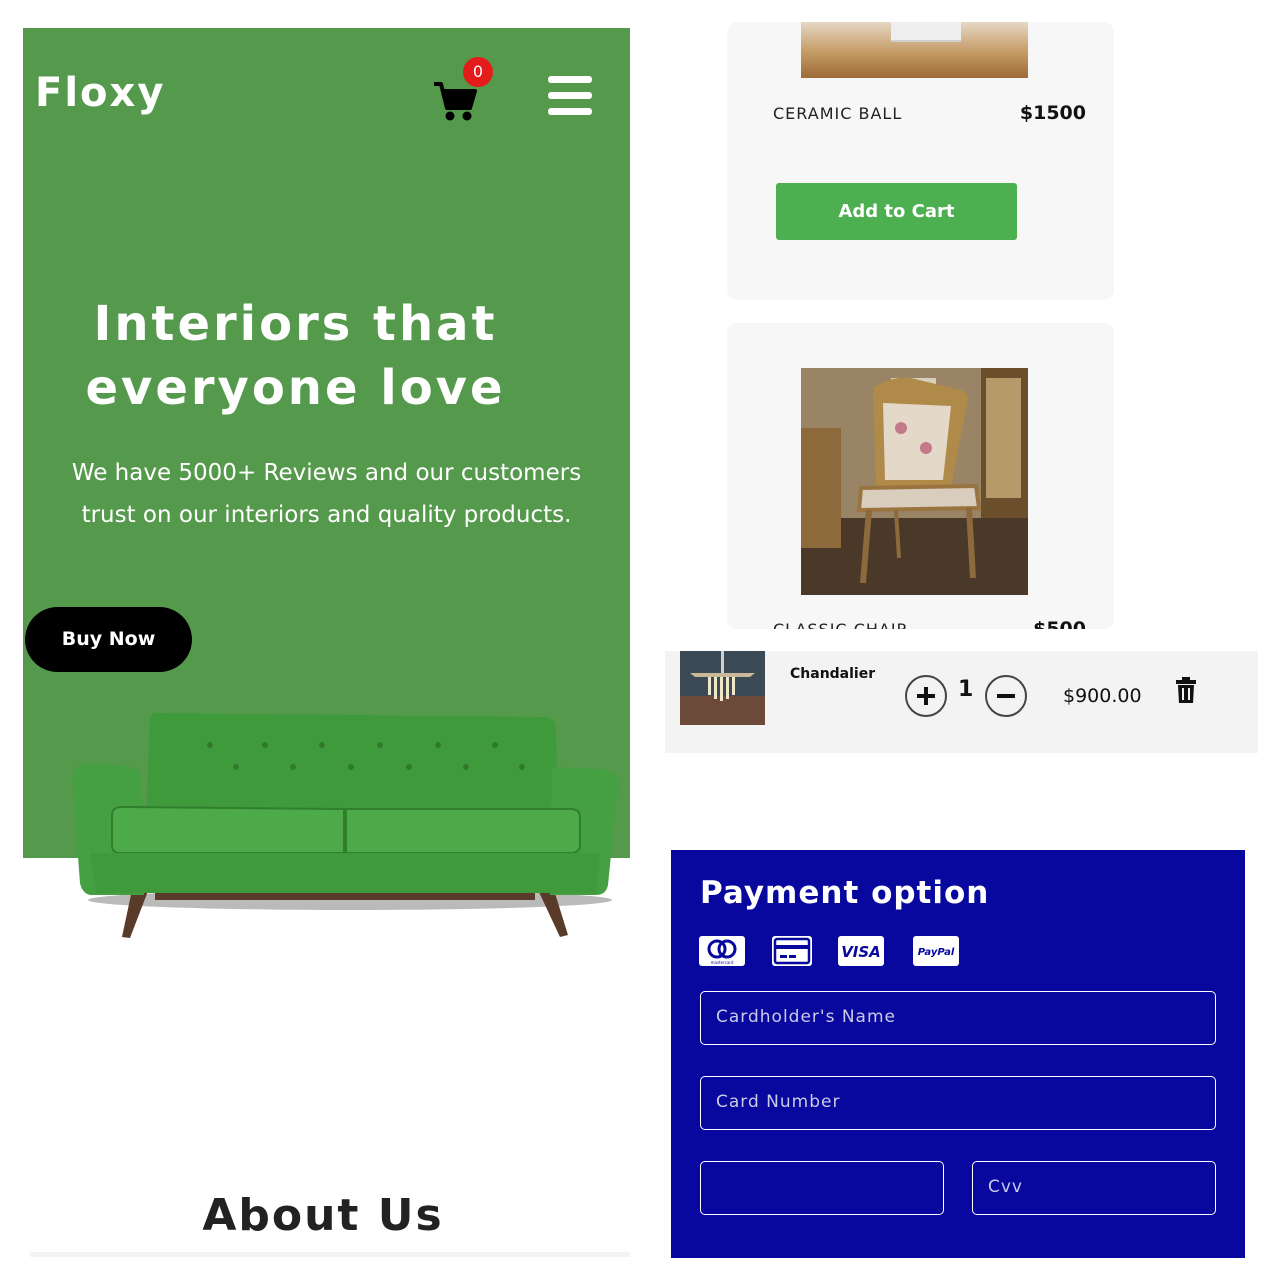  What do you see at coordinates (722, 962) in the screenshot?
I see `mastercard-label: mastercard` at bounding box center [722, 962].